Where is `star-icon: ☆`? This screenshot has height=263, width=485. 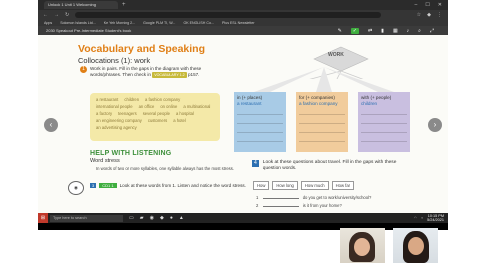 star-icon: ☆ is located at coordinates (419, 15).